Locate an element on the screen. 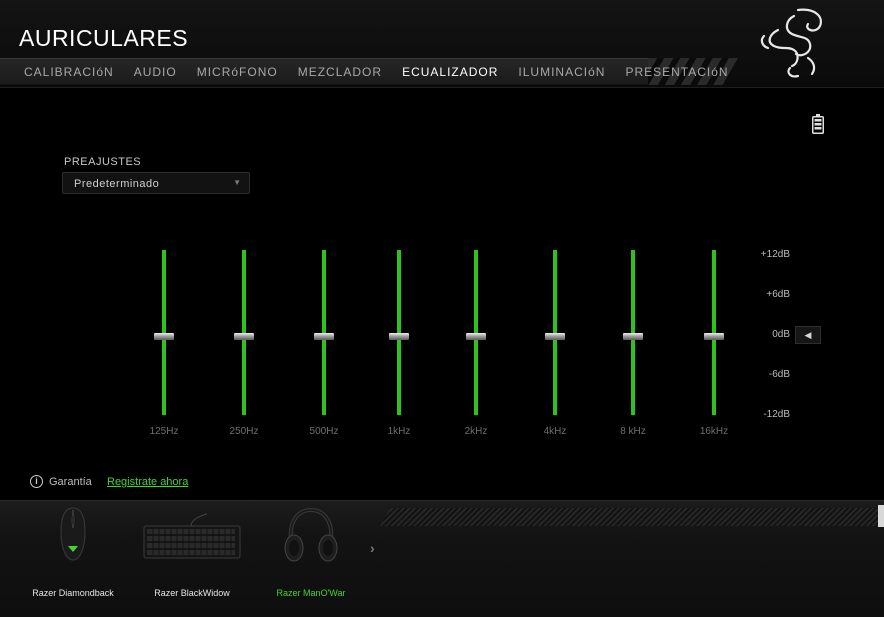 The height and width of the screenshot is (617, 884). eq-band-125hz: 125Hz is located at coordinates (164, 345).